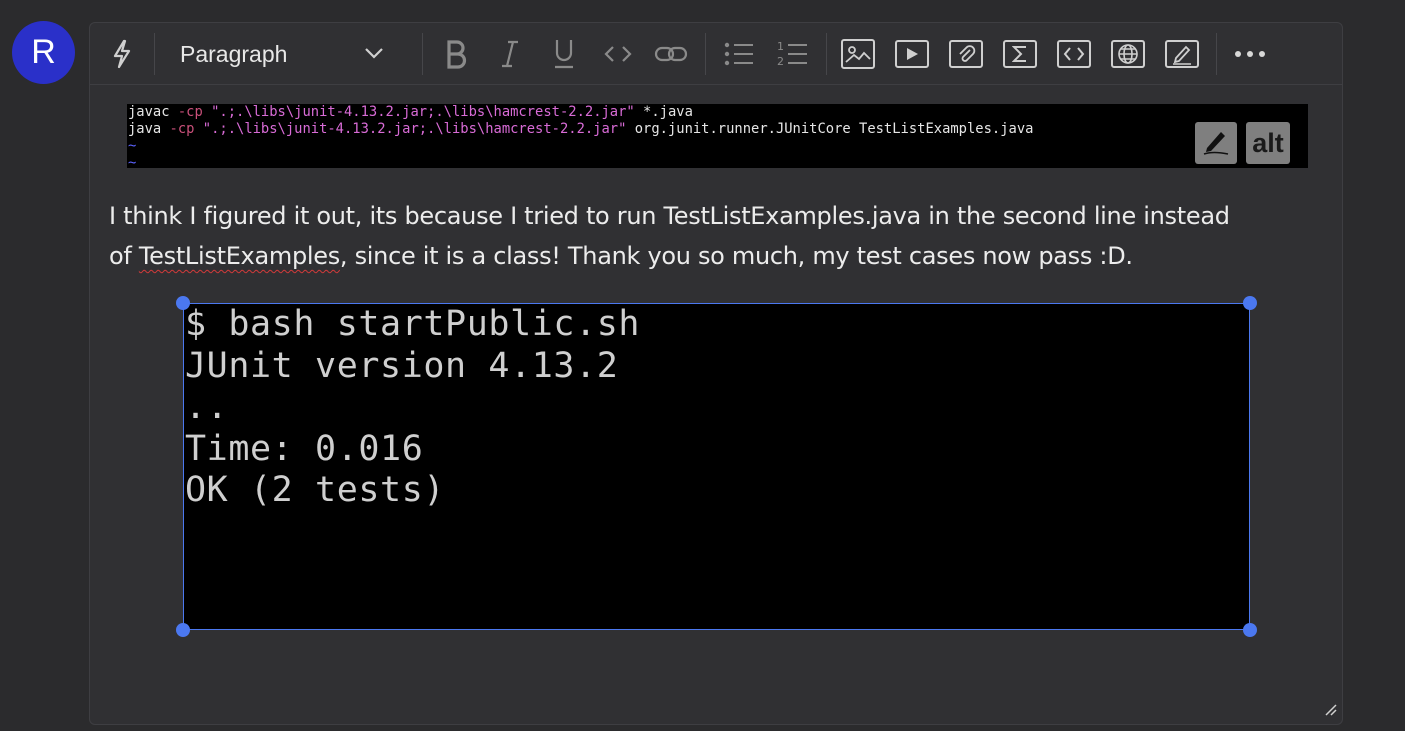 The width and height of the screenshot is (1405, 731). What do you see at coordinates (966, 54) in the screenshot?
I see `attachment-icon` at bounding box center [966, 54].